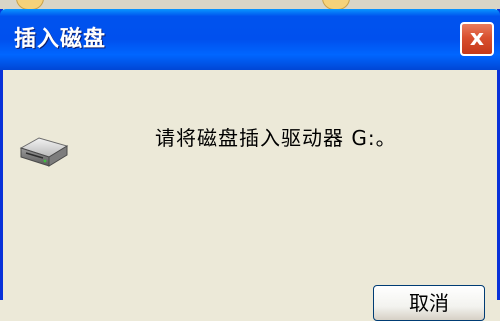  Describe the element at coordinates (477, 39) in the screenshot. I see `close-button: x` at that location.